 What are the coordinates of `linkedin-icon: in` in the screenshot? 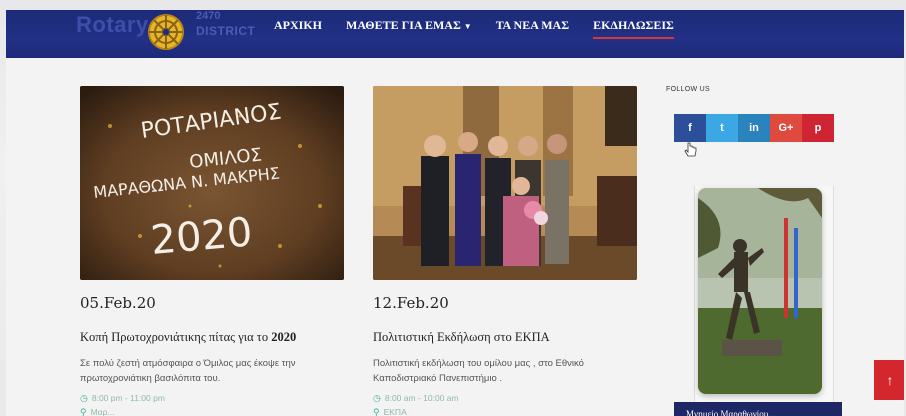 It's located at (754, 128).